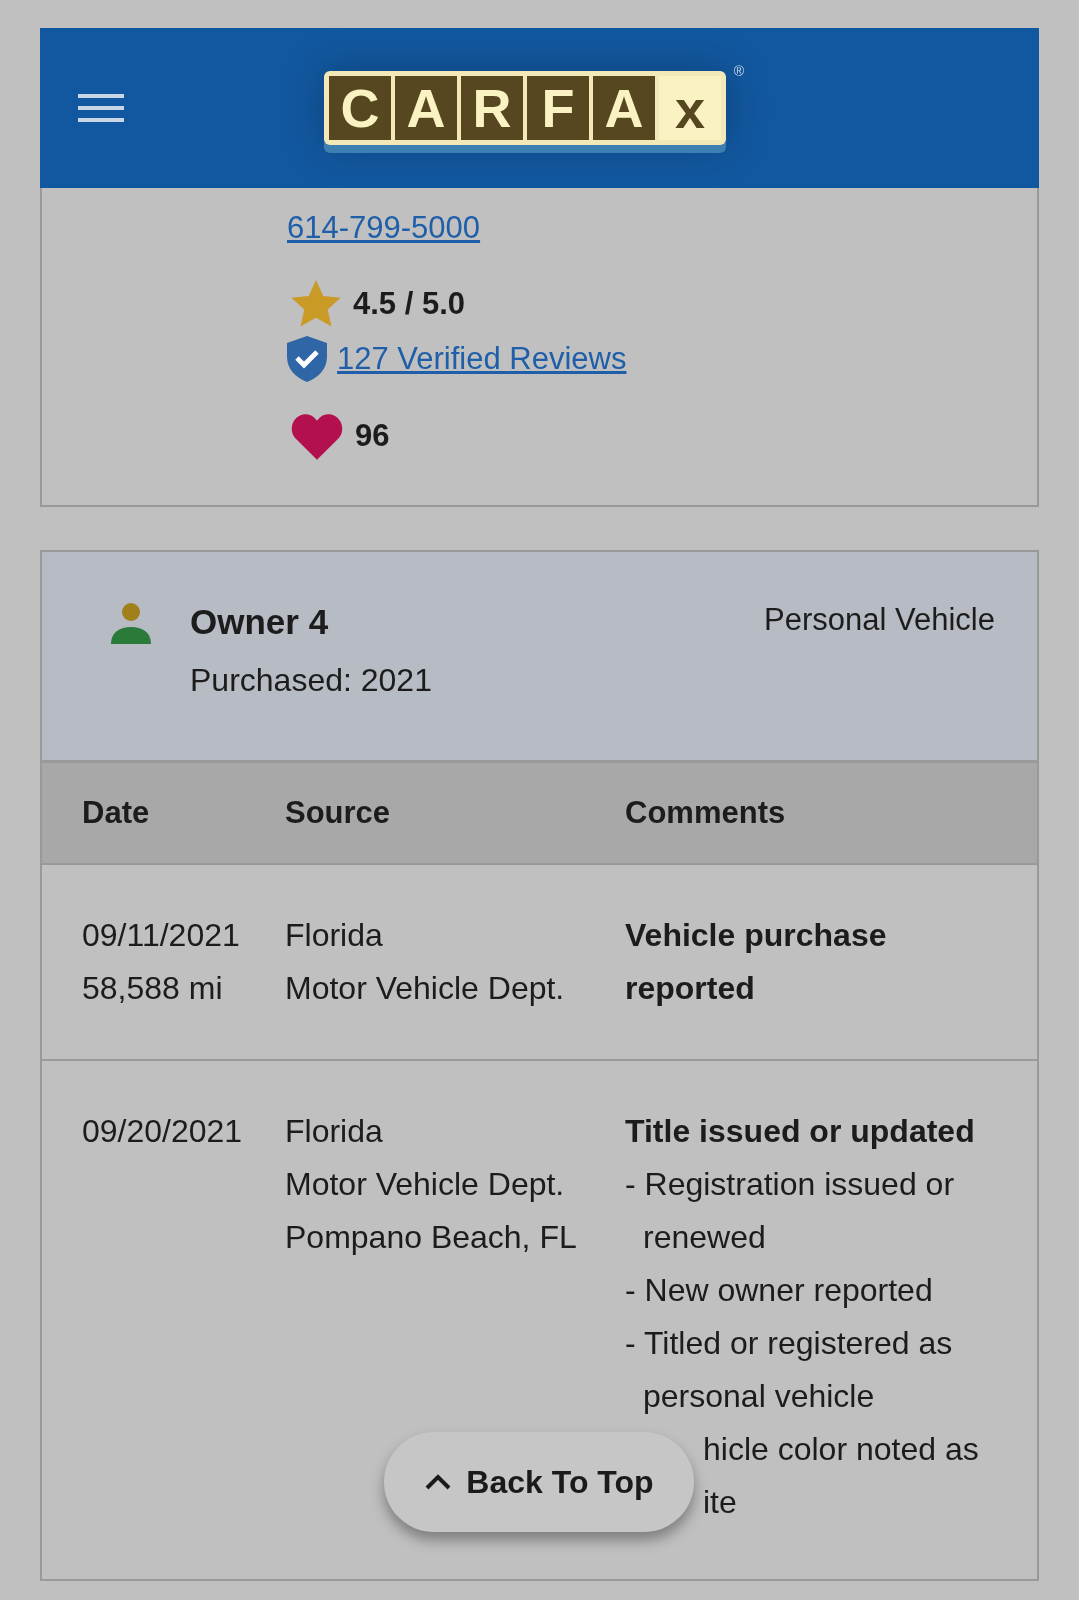 This screenshot has height=1600, width=1079. What do you see at coordinates (431, 1237) in the screenshot?
I see `source-line: Pompano Beach, FL` at bounding box center [431, 1237].